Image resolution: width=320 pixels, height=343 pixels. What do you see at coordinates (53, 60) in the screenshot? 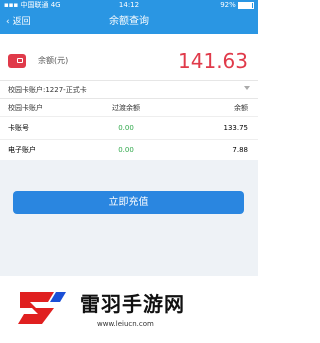
I see `balance-label: 余额(元)` at bounding box center [53, 60].